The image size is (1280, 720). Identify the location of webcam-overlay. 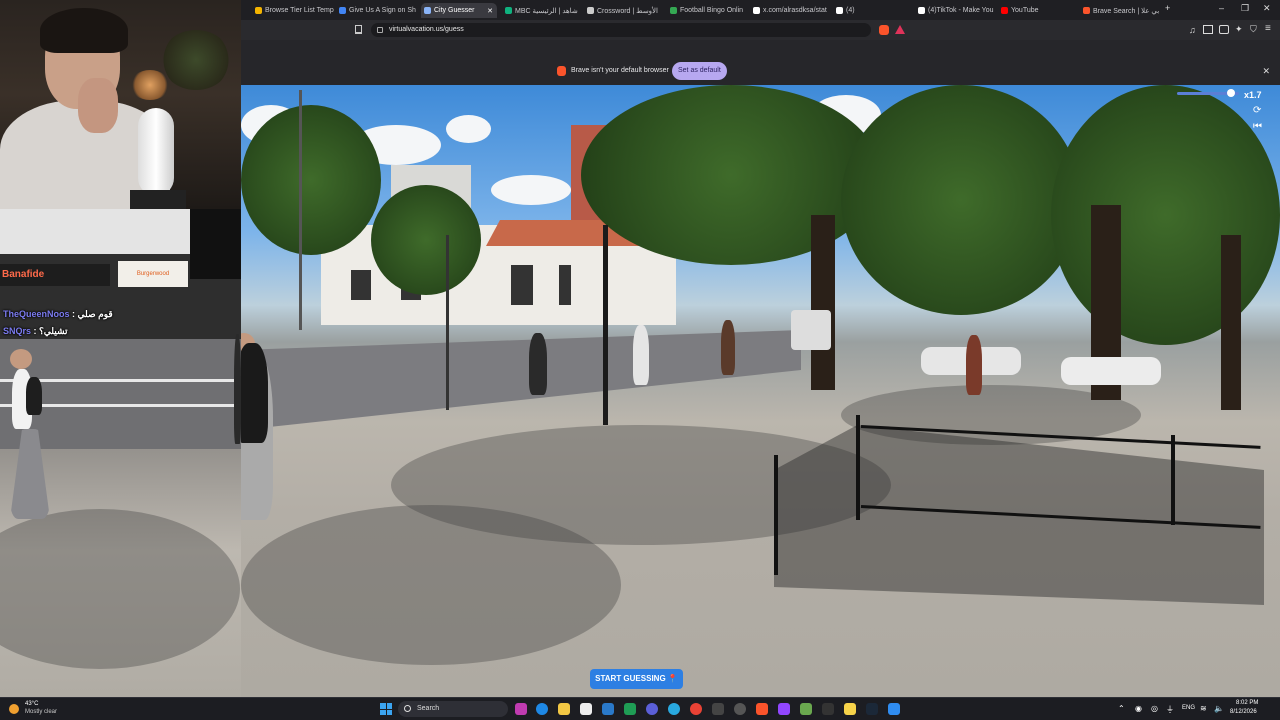
(120, 104).